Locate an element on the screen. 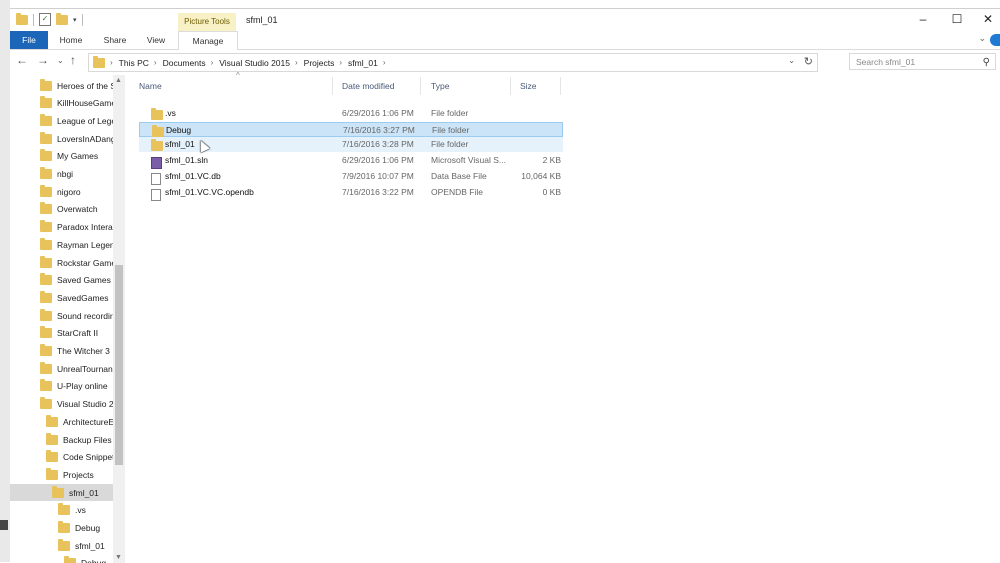  minimize-button: – is located at coordinates (923, 19).